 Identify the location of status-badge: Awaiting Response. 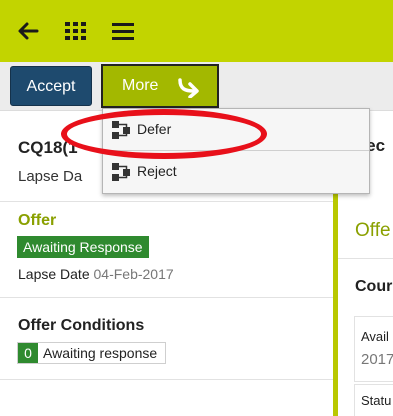
(83, 247).